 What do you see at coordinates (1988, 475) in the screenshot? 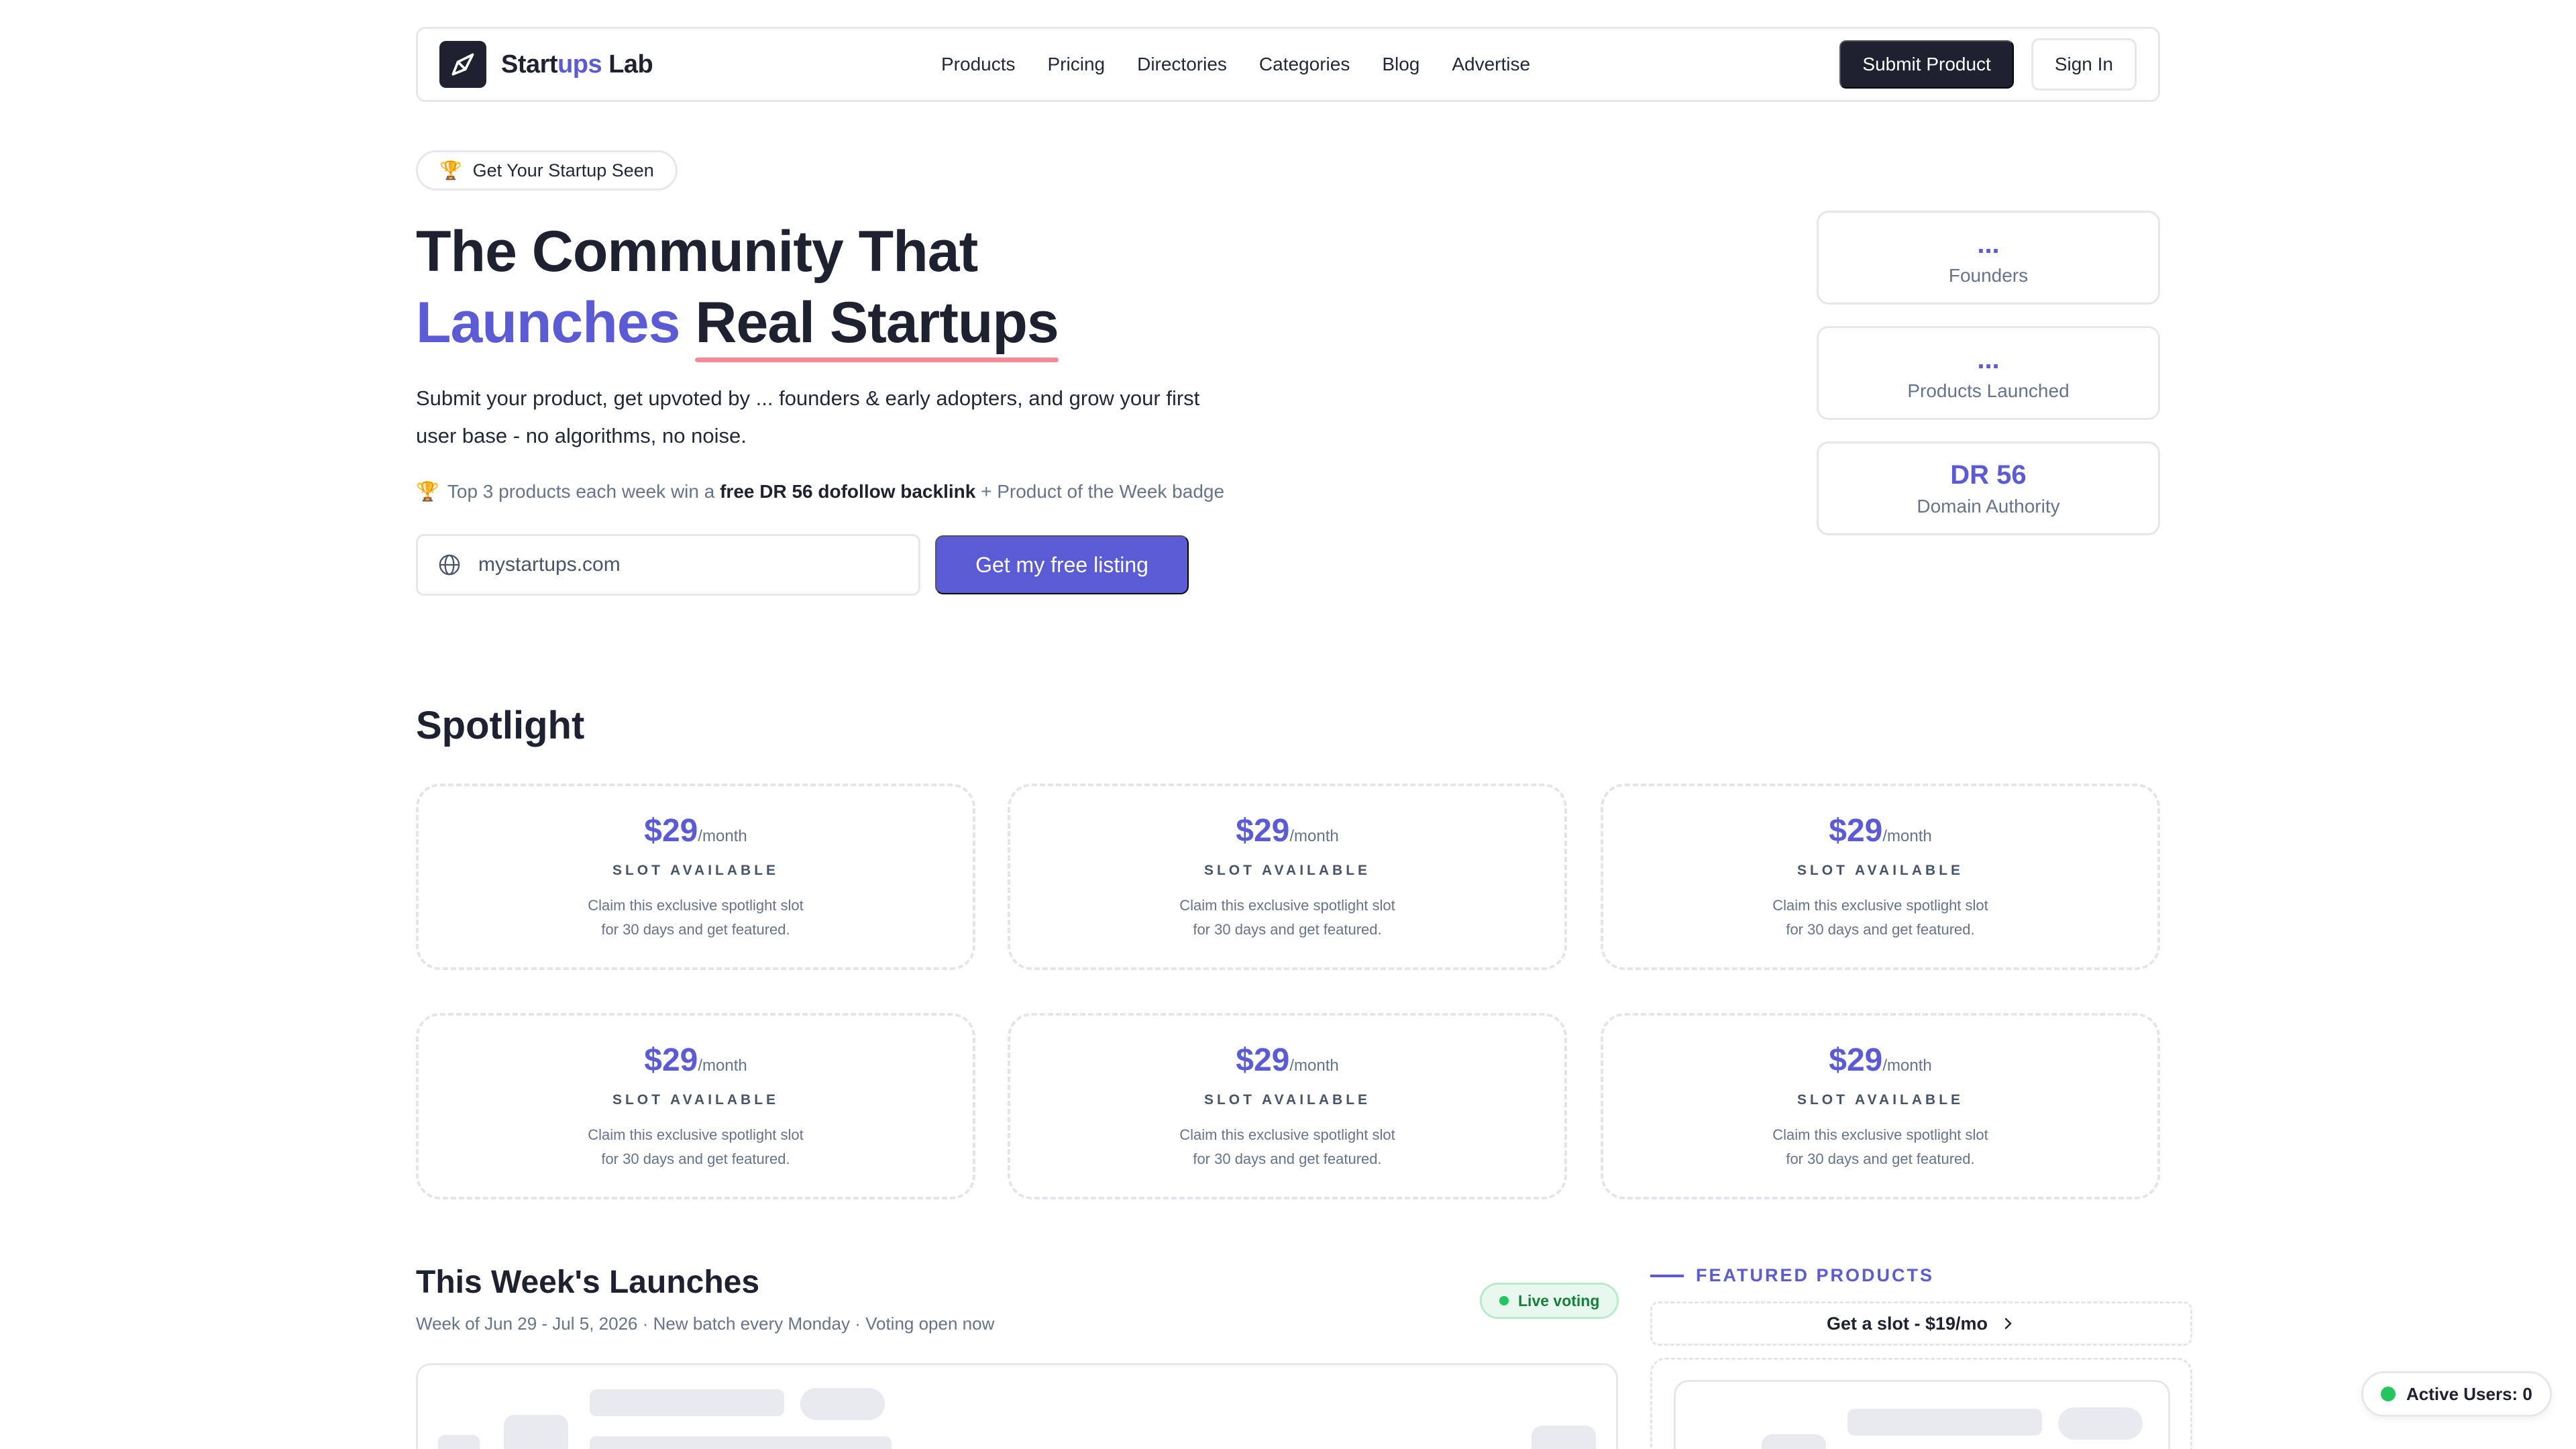
I see `stat-value: DR 56` at bounding box center [1988, 475].